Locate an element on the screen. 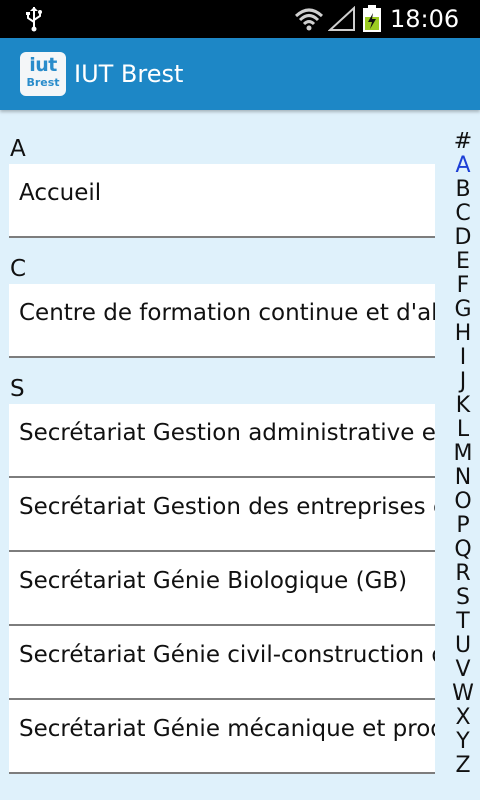  list-item: Secrétariat Génie Biologique (GB) is located at coordinates (222, 589).